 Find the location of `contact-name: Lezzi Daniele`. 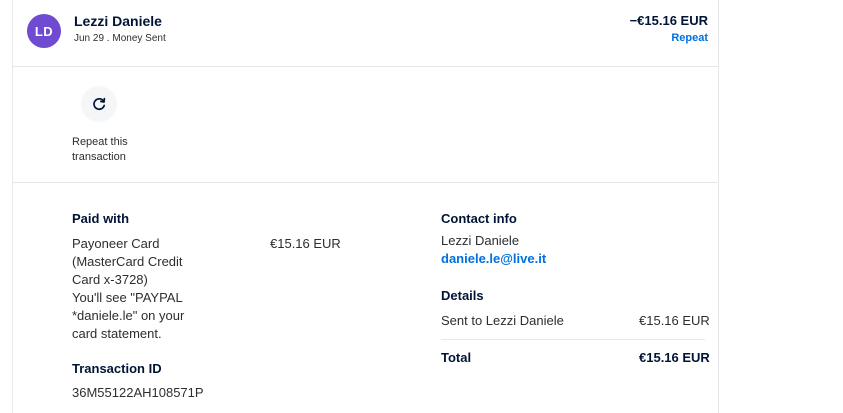

contact-name: Lezzi Daniele is located at coordinates (480, 240).